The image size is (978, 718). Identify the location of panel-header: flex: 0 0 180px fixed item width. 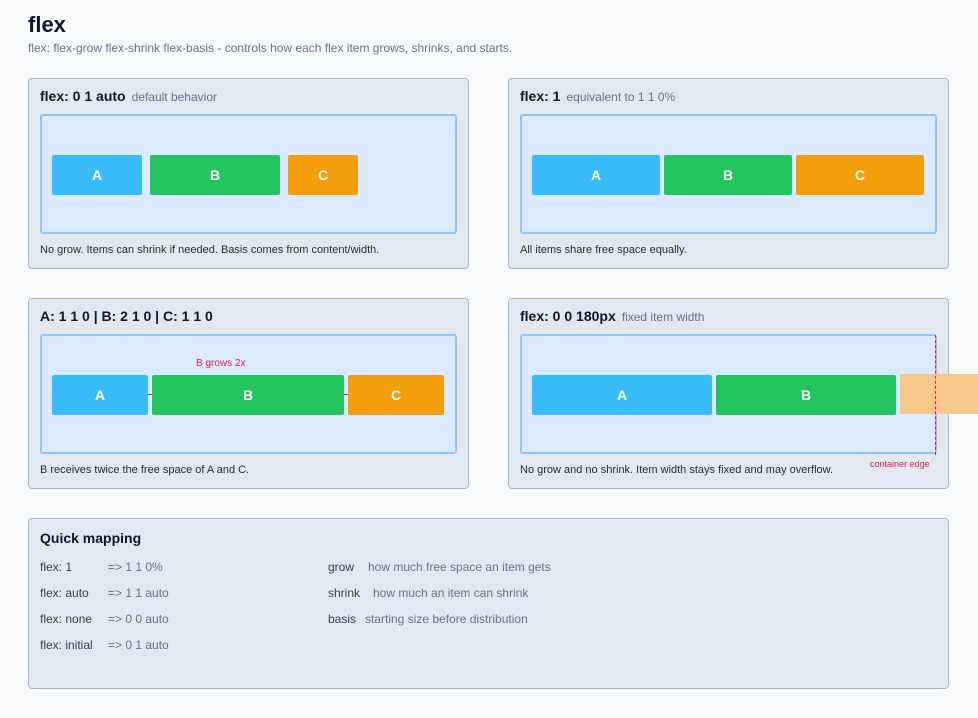
(612, 317).